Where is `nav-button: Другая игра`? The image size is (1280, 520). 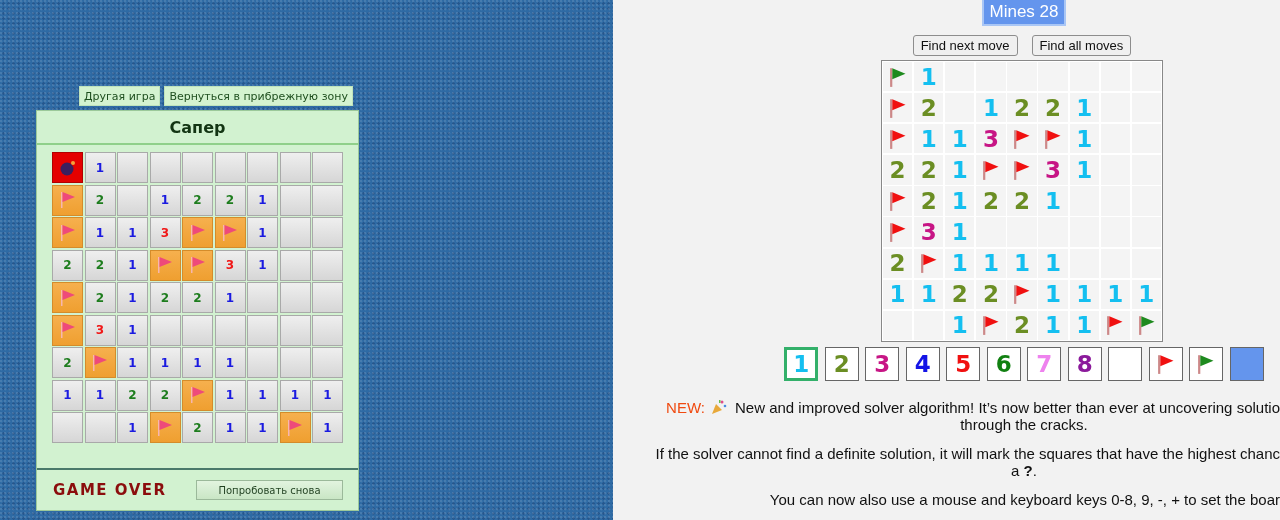
nav-button: Другая игра is located at coordinates (120, 96).